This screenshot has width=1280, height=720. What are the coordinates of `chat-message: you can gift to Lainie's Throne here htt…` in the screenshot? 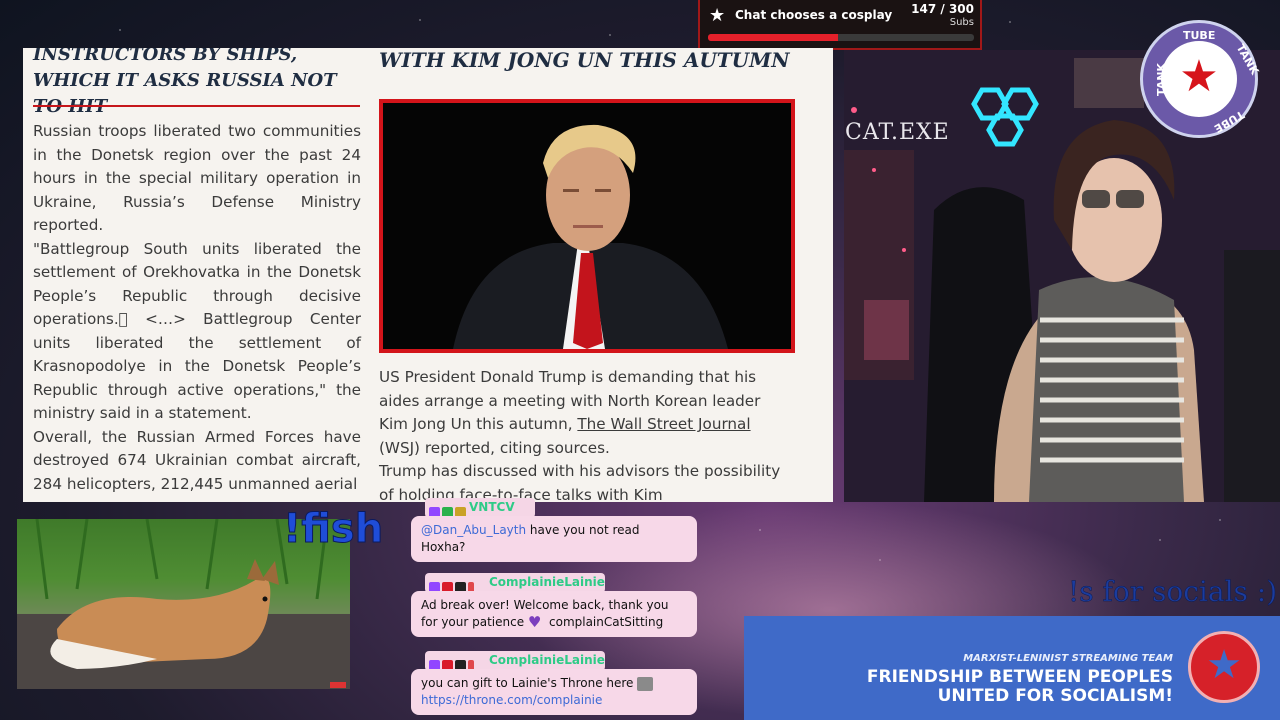 It's located at (554, 692).